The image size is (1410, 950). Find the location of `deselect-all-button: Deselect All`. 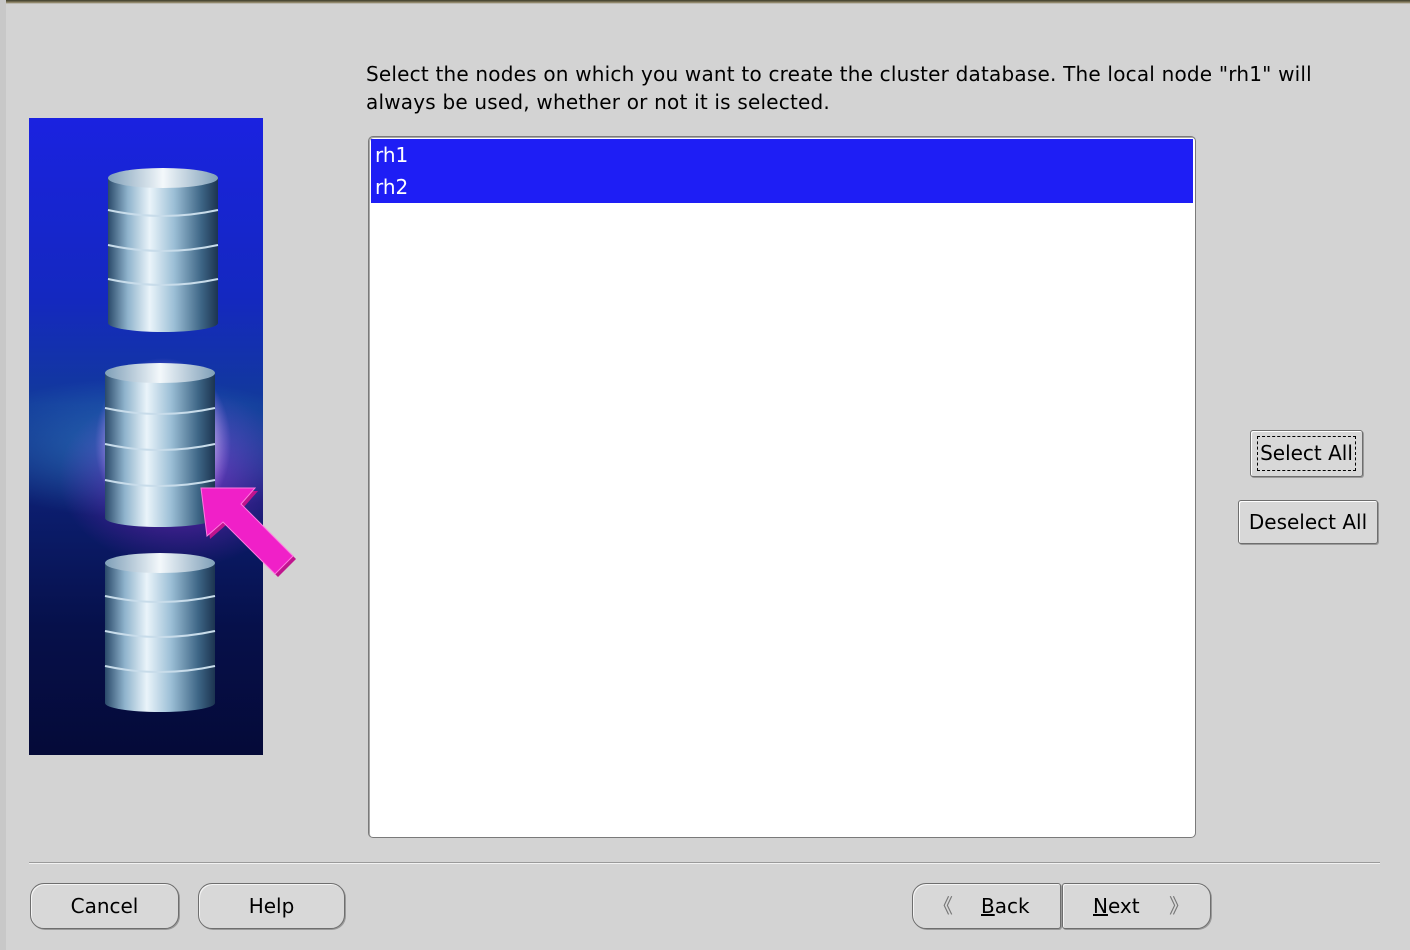

deselect-all-button: Deselect All is located at coordinates (1308, 522).